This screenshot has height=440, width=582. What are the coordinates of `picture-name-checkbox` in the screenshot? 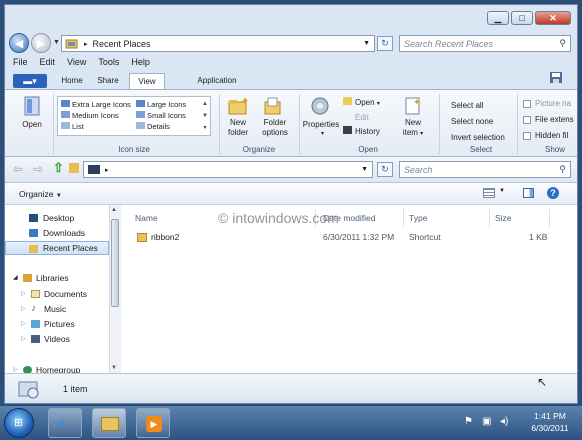 It's located at (527, 104).